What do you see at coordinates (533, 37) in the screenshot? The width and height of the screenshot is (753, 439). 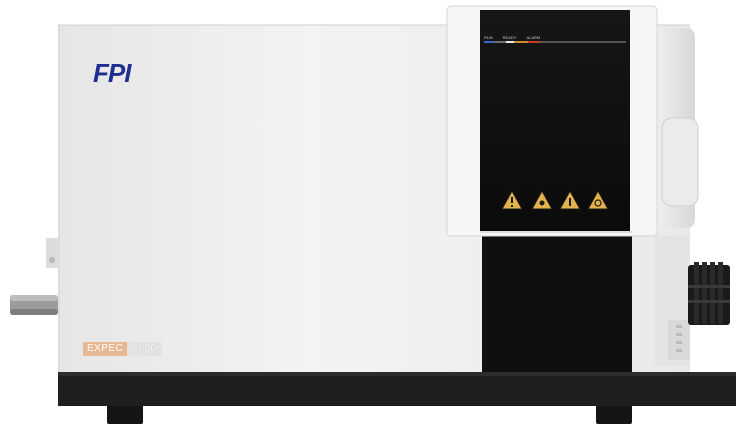 I see `status-label-alarm: ALARM` at bounding box center [533, 37].